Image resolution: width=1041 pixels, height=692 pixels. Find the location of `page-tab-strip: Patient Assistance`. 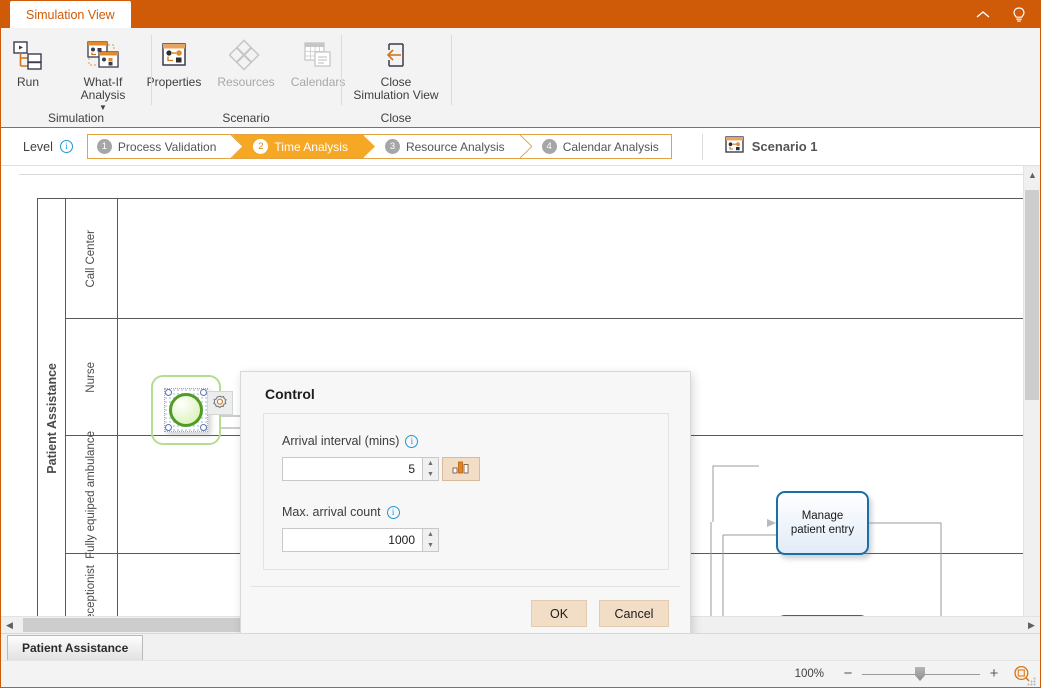

page-tab-strip: Patient Assistance is located at coordinates (520, 646).